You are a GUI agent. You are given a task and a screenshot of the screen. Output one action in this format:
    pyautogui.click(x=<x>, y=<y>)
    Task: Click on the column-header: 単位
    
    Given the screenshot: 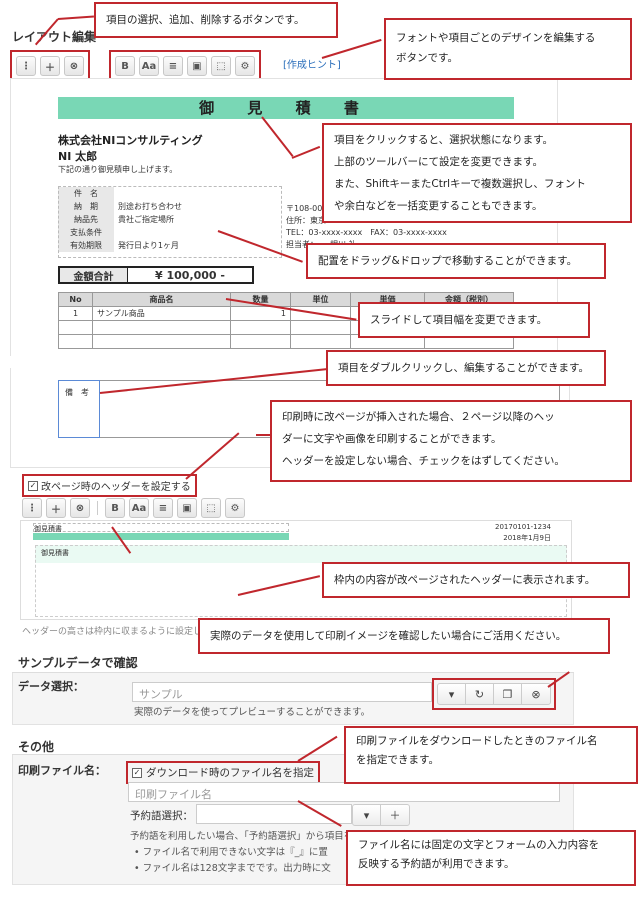 What is the action you would take?
    pyautogui.click(x=320, y=299)
    